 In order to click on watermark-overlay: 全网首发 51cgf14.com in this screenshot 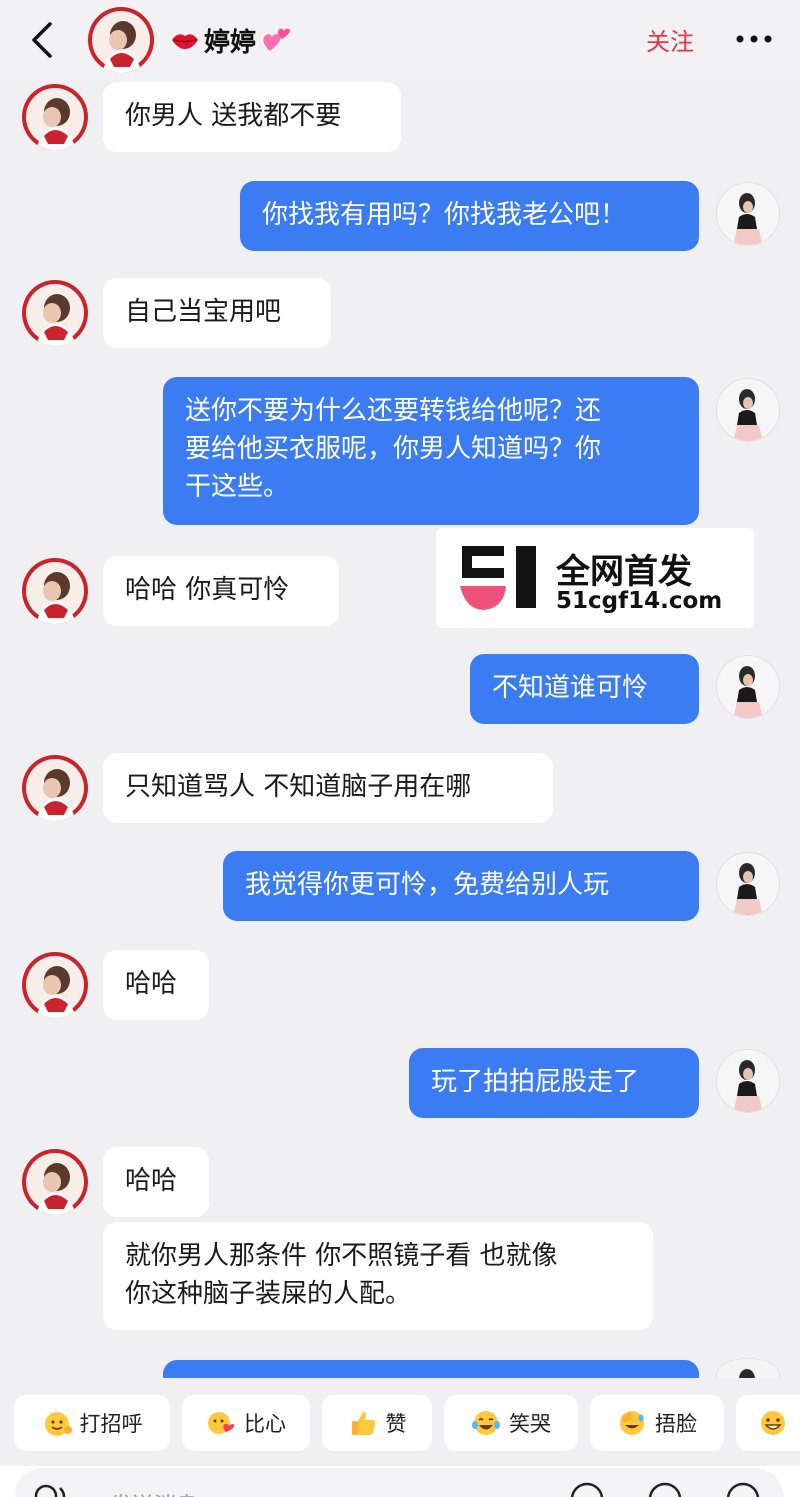, I will do `click(595, 578)`.